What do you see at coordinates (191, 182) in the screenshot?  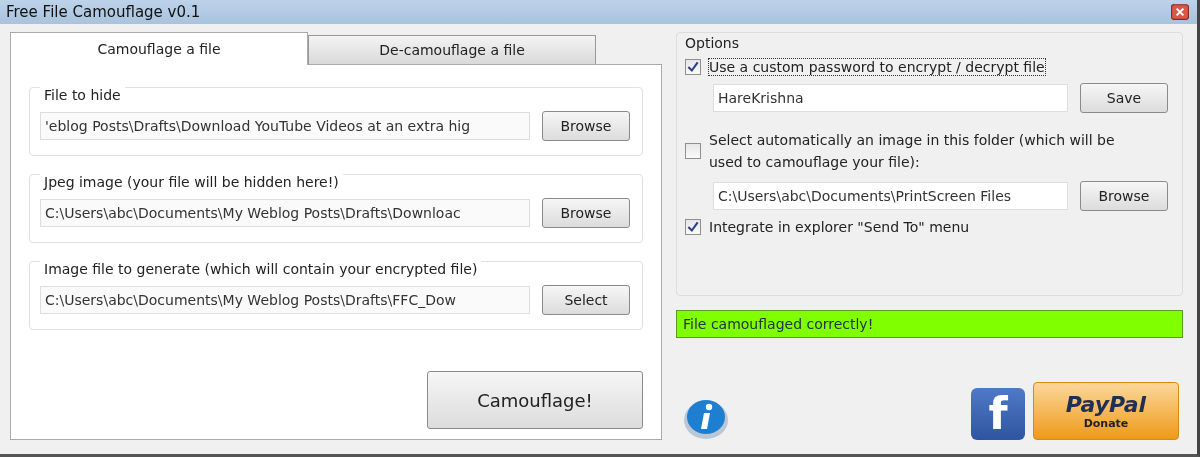 I see `group-label: Jpeg image (your file will be hidden here!)` at bounding box center [191, 182].